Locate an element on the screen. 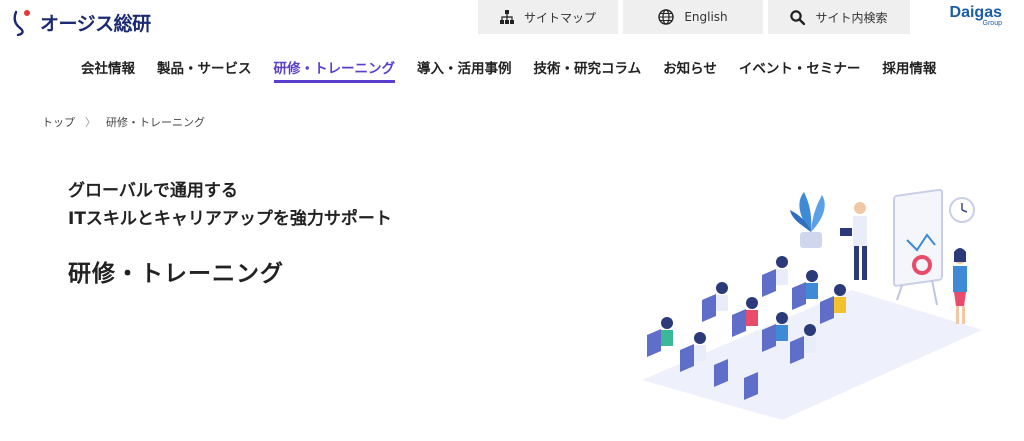 The height and width of the screenshot is (441, 1024). presenter-female-icon is located at coordinates (960, 286).